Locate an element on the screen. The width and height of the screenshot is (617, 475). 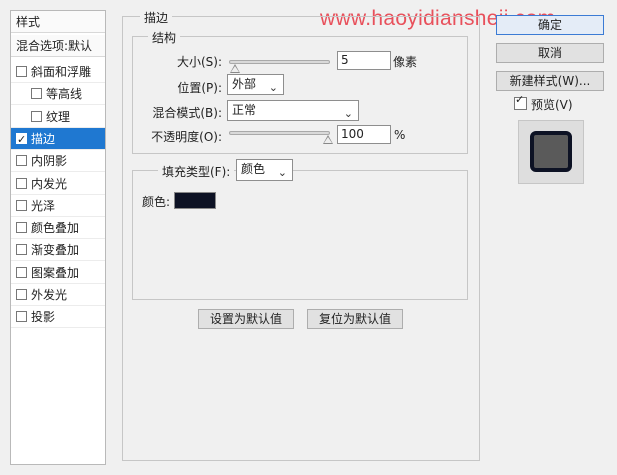
blend-mode-select: 正常 ⌄ is located at coordinates (293, 110).